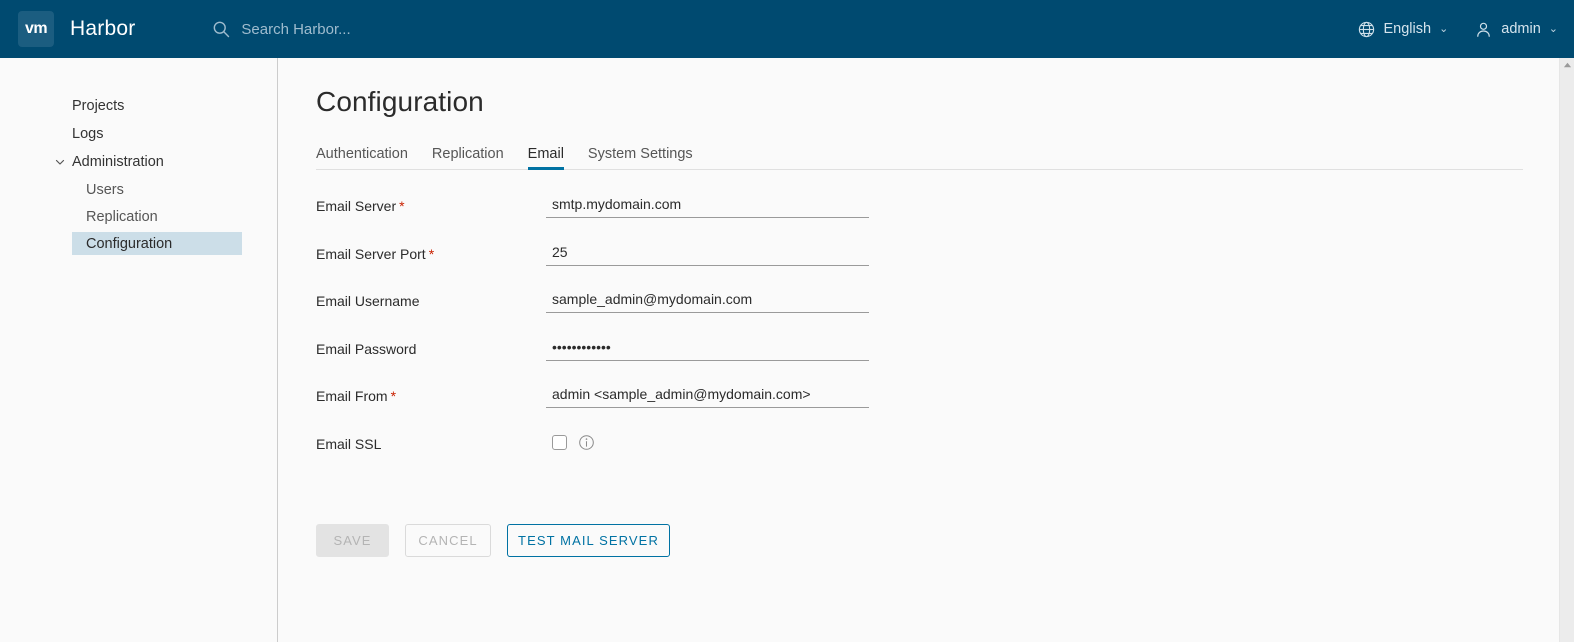  What do you see at coordinates (157, 189) in the screenshot?
I see `sidebar-item-users: Users` at bounding box center [157, 189].